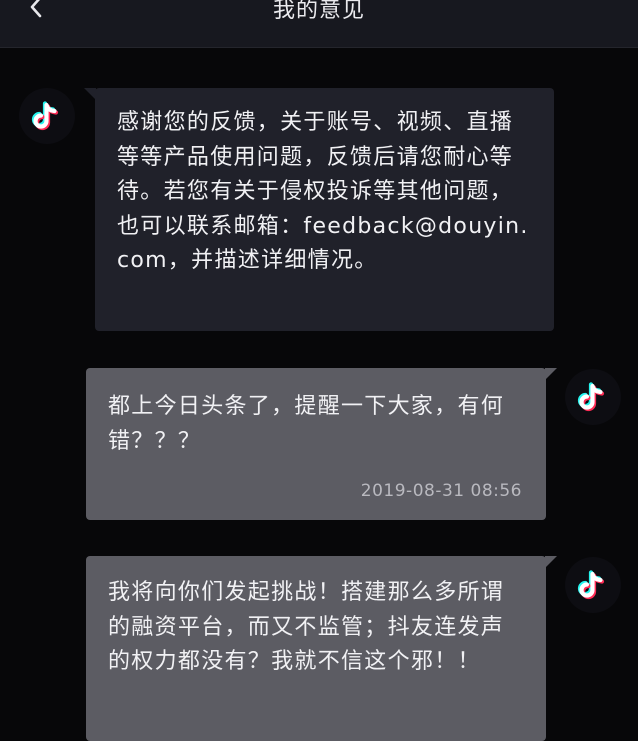 Image resolution: width=638 pixels, height=741 pixels. I want to click on message-bubble-outgoing: 都上今日头条了，提醒一下大家，有何错？？？ 2019-08-31 08:56, so click(316, 444).